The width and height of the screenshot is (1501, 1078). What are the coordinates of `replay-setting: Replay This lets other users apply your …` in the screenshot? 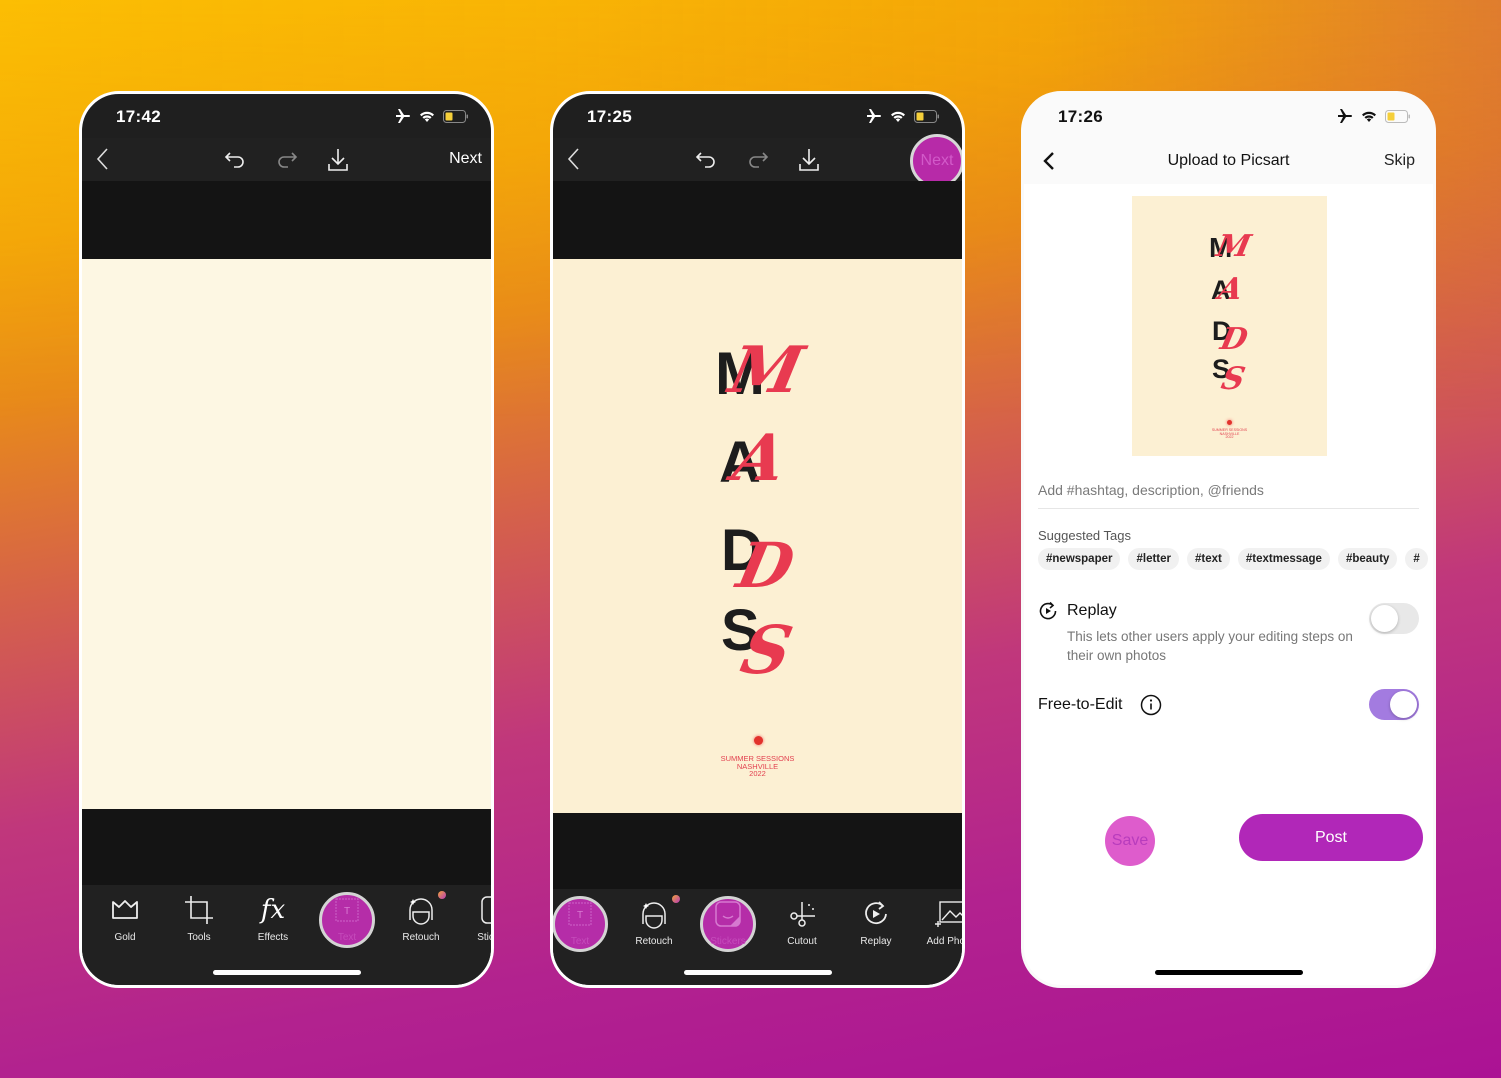 It's located at (1228, 634).